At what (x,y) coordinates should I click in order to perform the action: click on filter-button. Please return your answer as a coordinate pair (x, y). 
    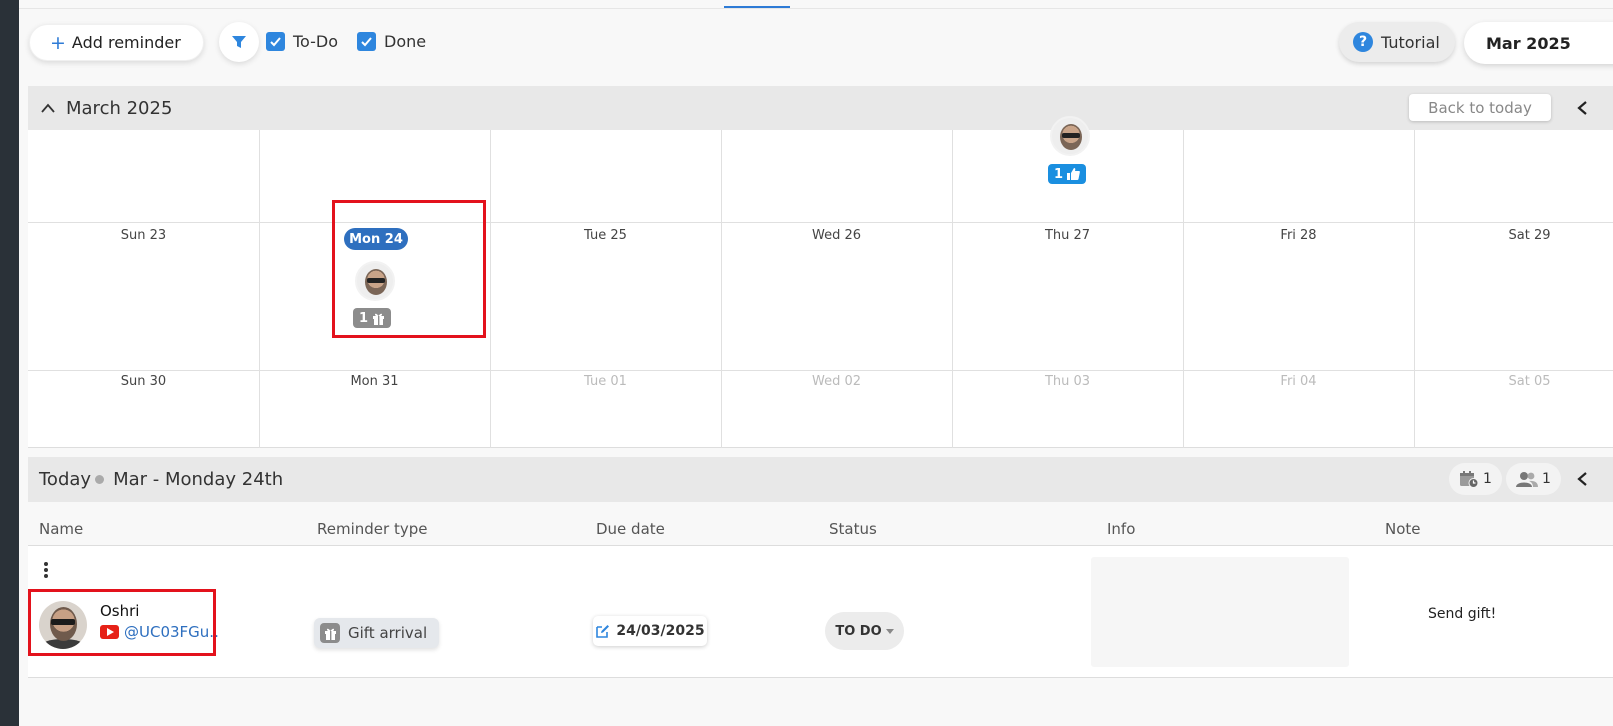
    Looking at the image, I should click on (239, 42).